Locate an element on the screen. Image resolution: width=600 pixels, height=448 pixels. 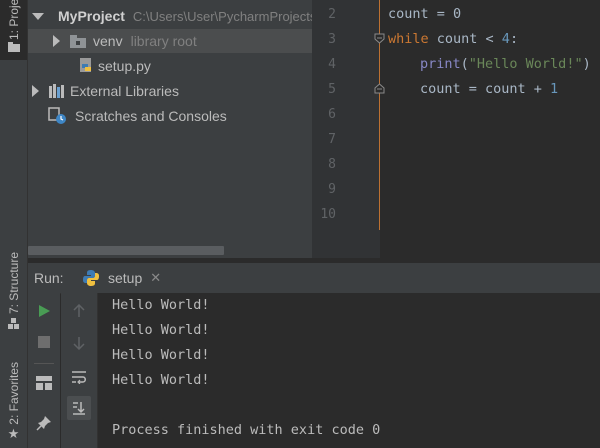
builtin-print: print is located at coordinates (440, 64).